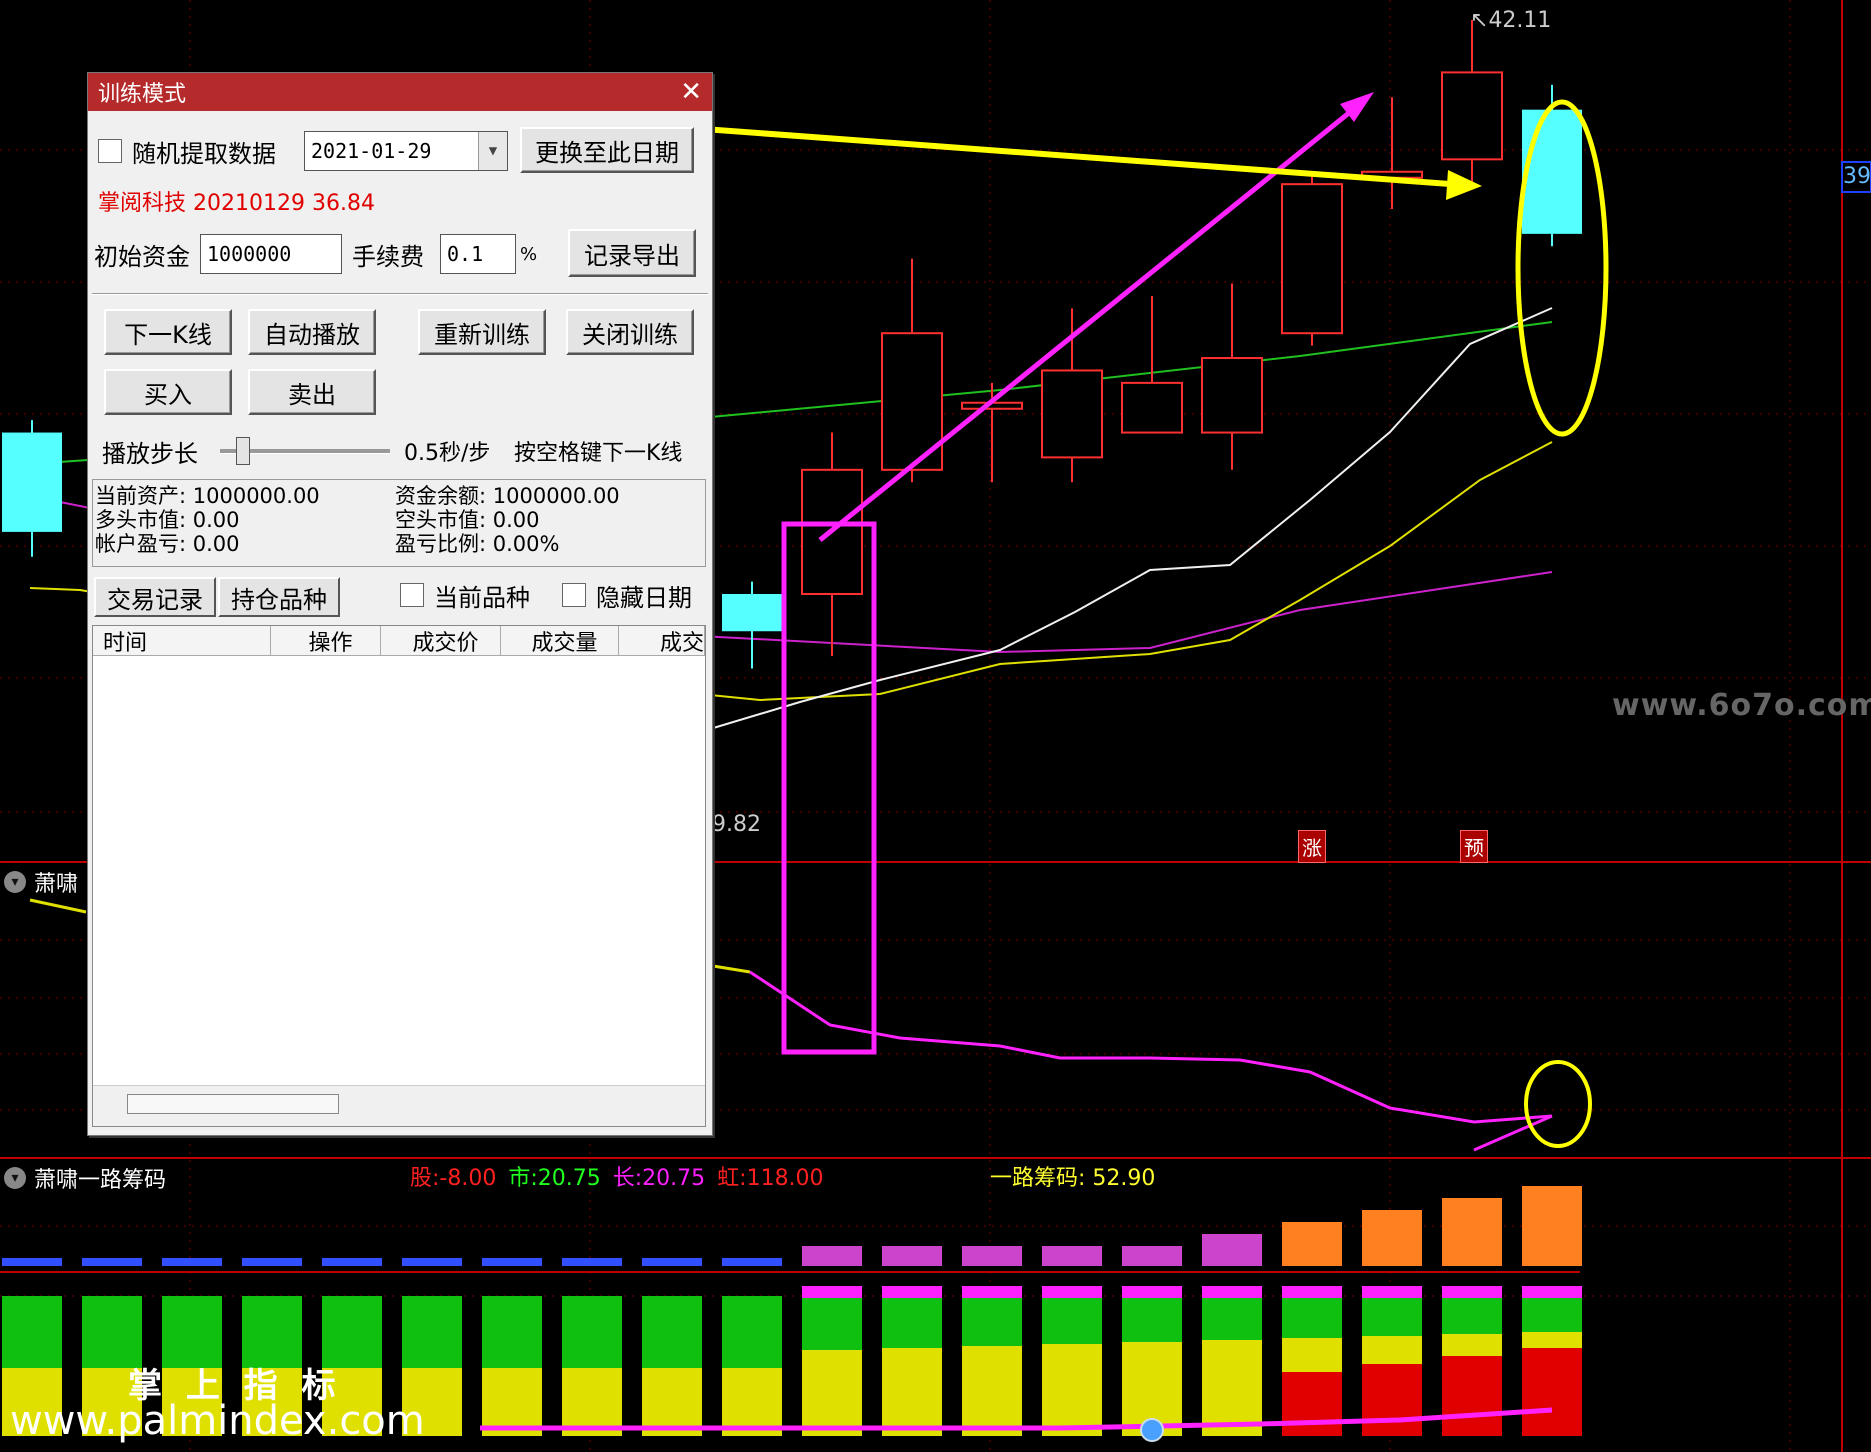 The width and height of the screenshot is (1871, 1452). Describe the element at coordinates (1857, 176) in the screenshot. I see `right-axis-label: 39` at that location.